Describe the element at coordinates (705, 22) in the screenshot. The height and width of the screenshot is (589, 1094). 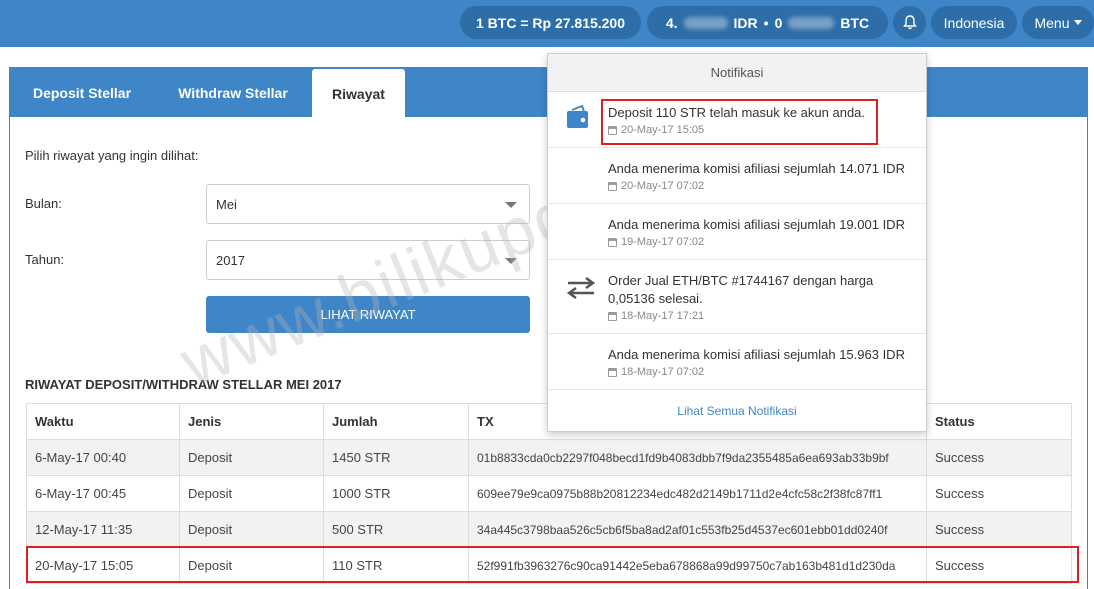
I see `blurred-idr-amount` at that location.